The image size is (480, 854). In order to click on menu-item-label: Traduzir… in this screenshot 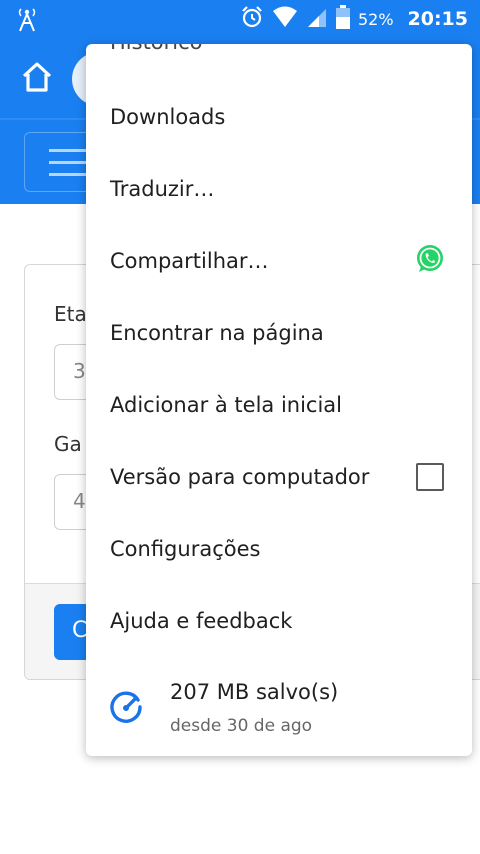, I will do `click(162, 189)`.